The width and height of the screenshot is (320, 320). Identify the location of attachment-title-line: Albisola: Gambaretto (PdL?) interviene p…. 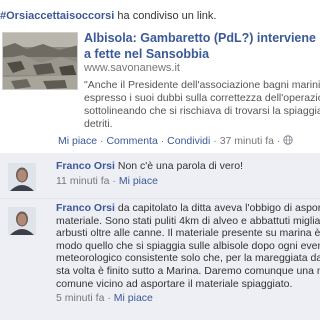
(202, 38).